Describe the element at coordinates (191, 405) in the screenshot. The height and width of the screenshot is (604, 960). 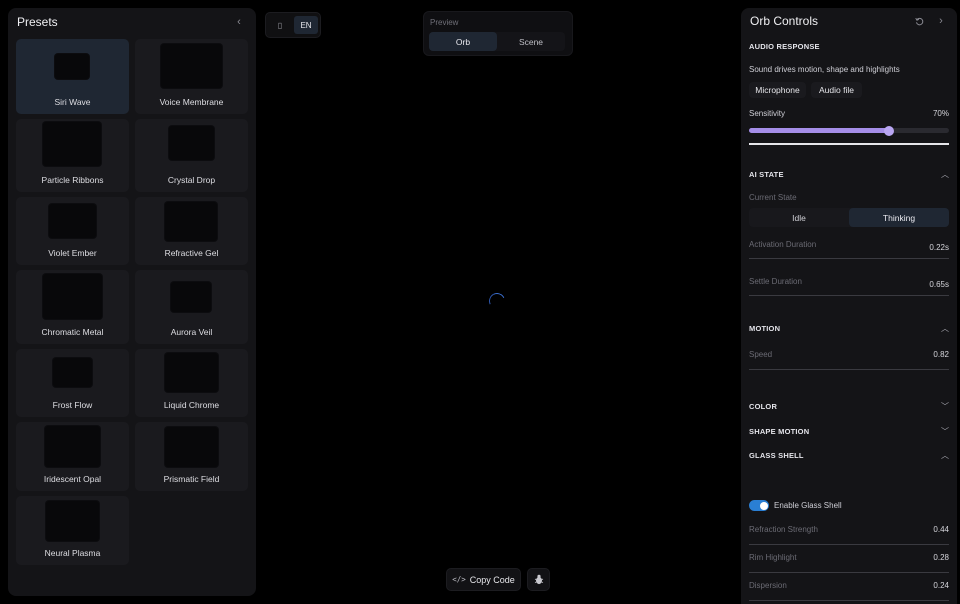
I see `preset-label: Liquid Chrome` at that location.